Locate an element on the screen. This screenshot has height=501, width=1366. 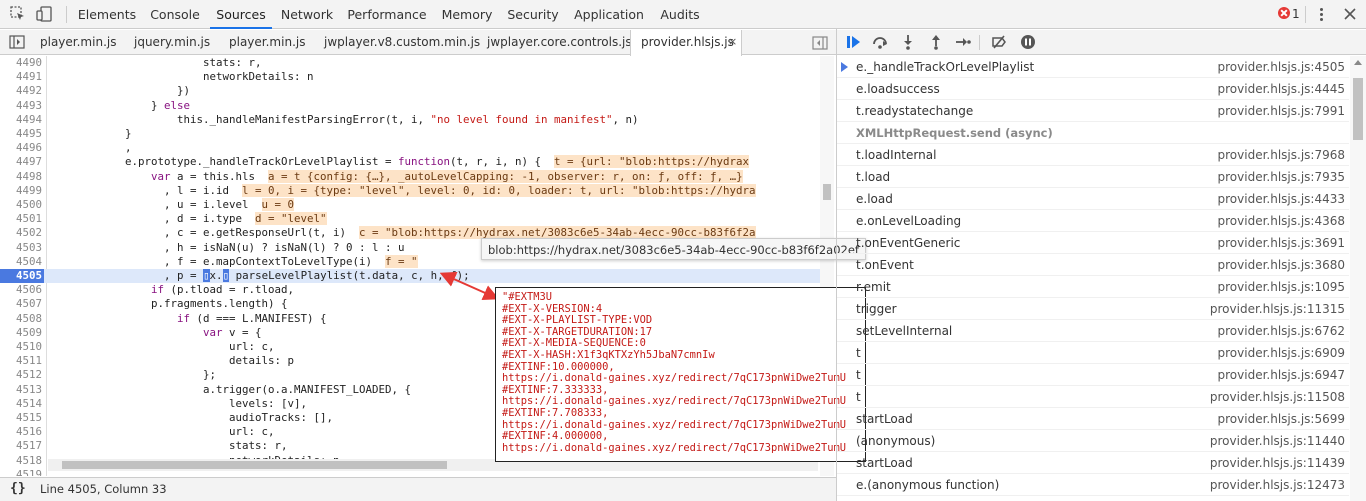
frame-location: provider.hlsjs.js:11440 is located at coordinates (1277, 441).